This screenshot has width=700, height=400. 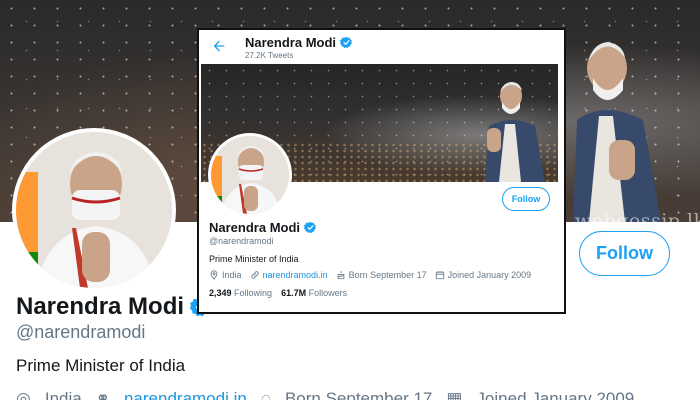 What do you see at coordinates (185, 394) in the screenshot?
I see `background-website-link: narendramodi.in` at bounding box center [185, 394].